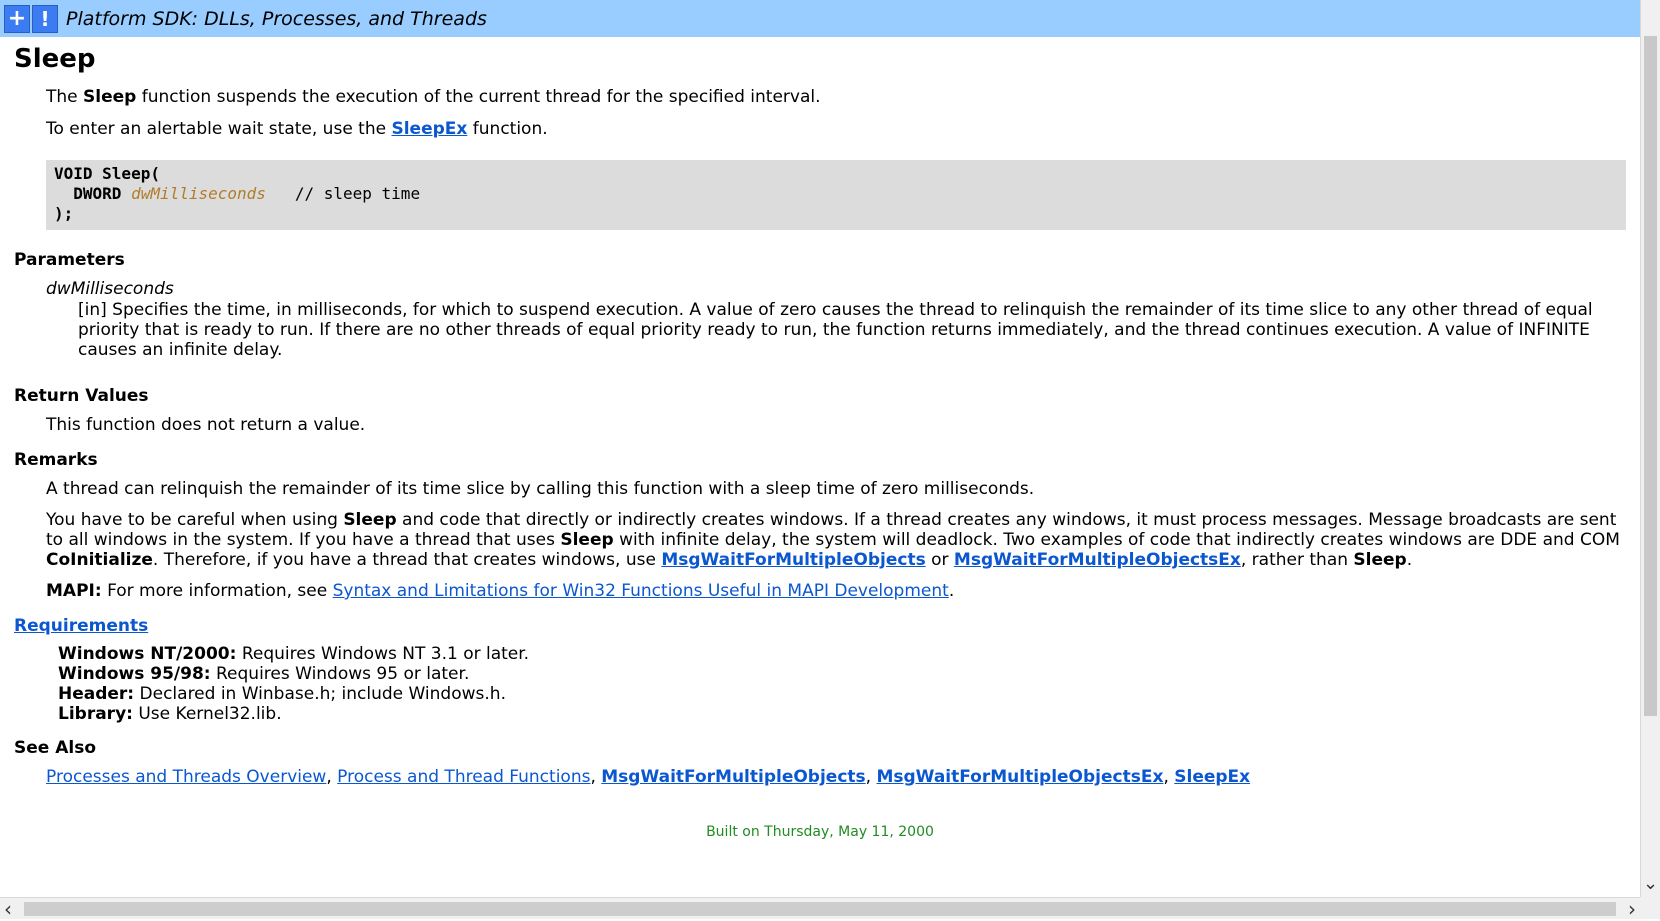 This screenshot has height=921, width=1660. Describe the element at coordinates (463, 777) in the screenshot. I see `see-also-link: Process and Thread Functions` at that location.